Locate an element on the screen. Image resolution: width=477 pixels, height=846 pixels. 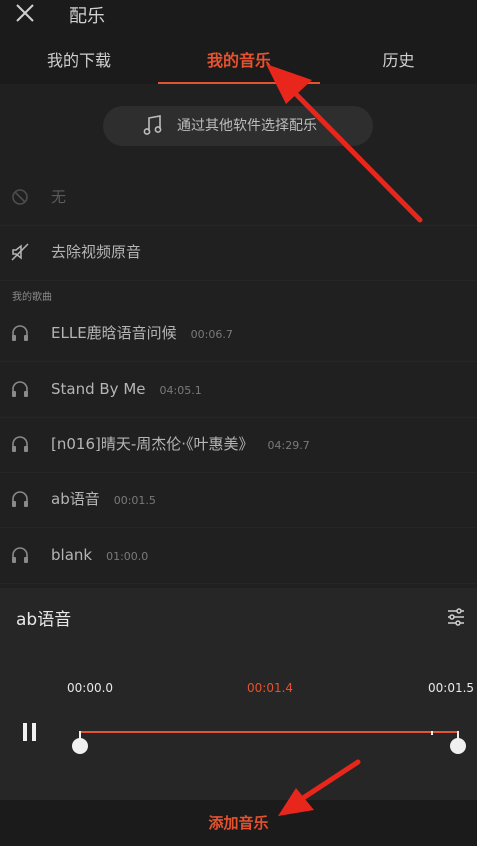
add-music-button: 添加音乐 is located at coordinates (238, 823).